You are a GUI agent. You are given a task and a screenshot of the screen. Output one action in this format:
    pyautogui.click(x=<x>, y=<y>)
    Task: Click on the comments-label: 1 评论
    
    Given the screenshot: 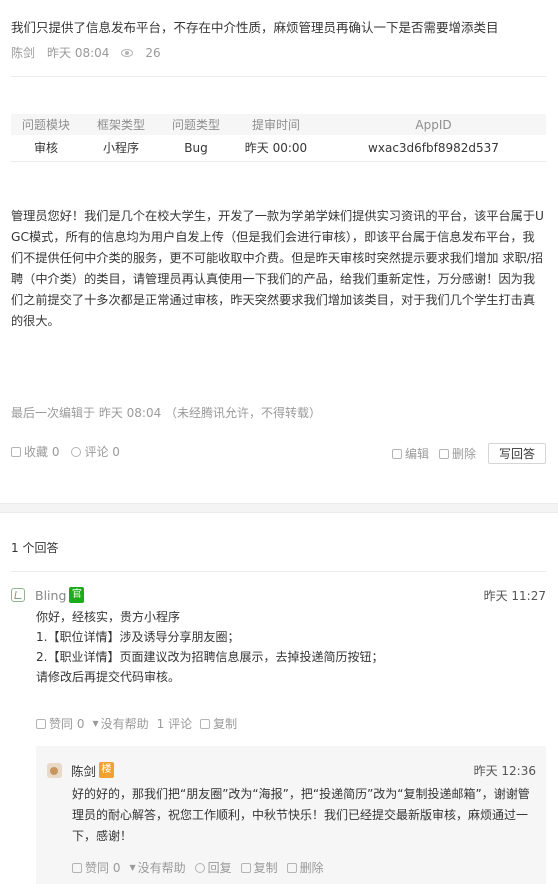 What is the action you would take?
    pyautogui.click(x=174, y=724)
    